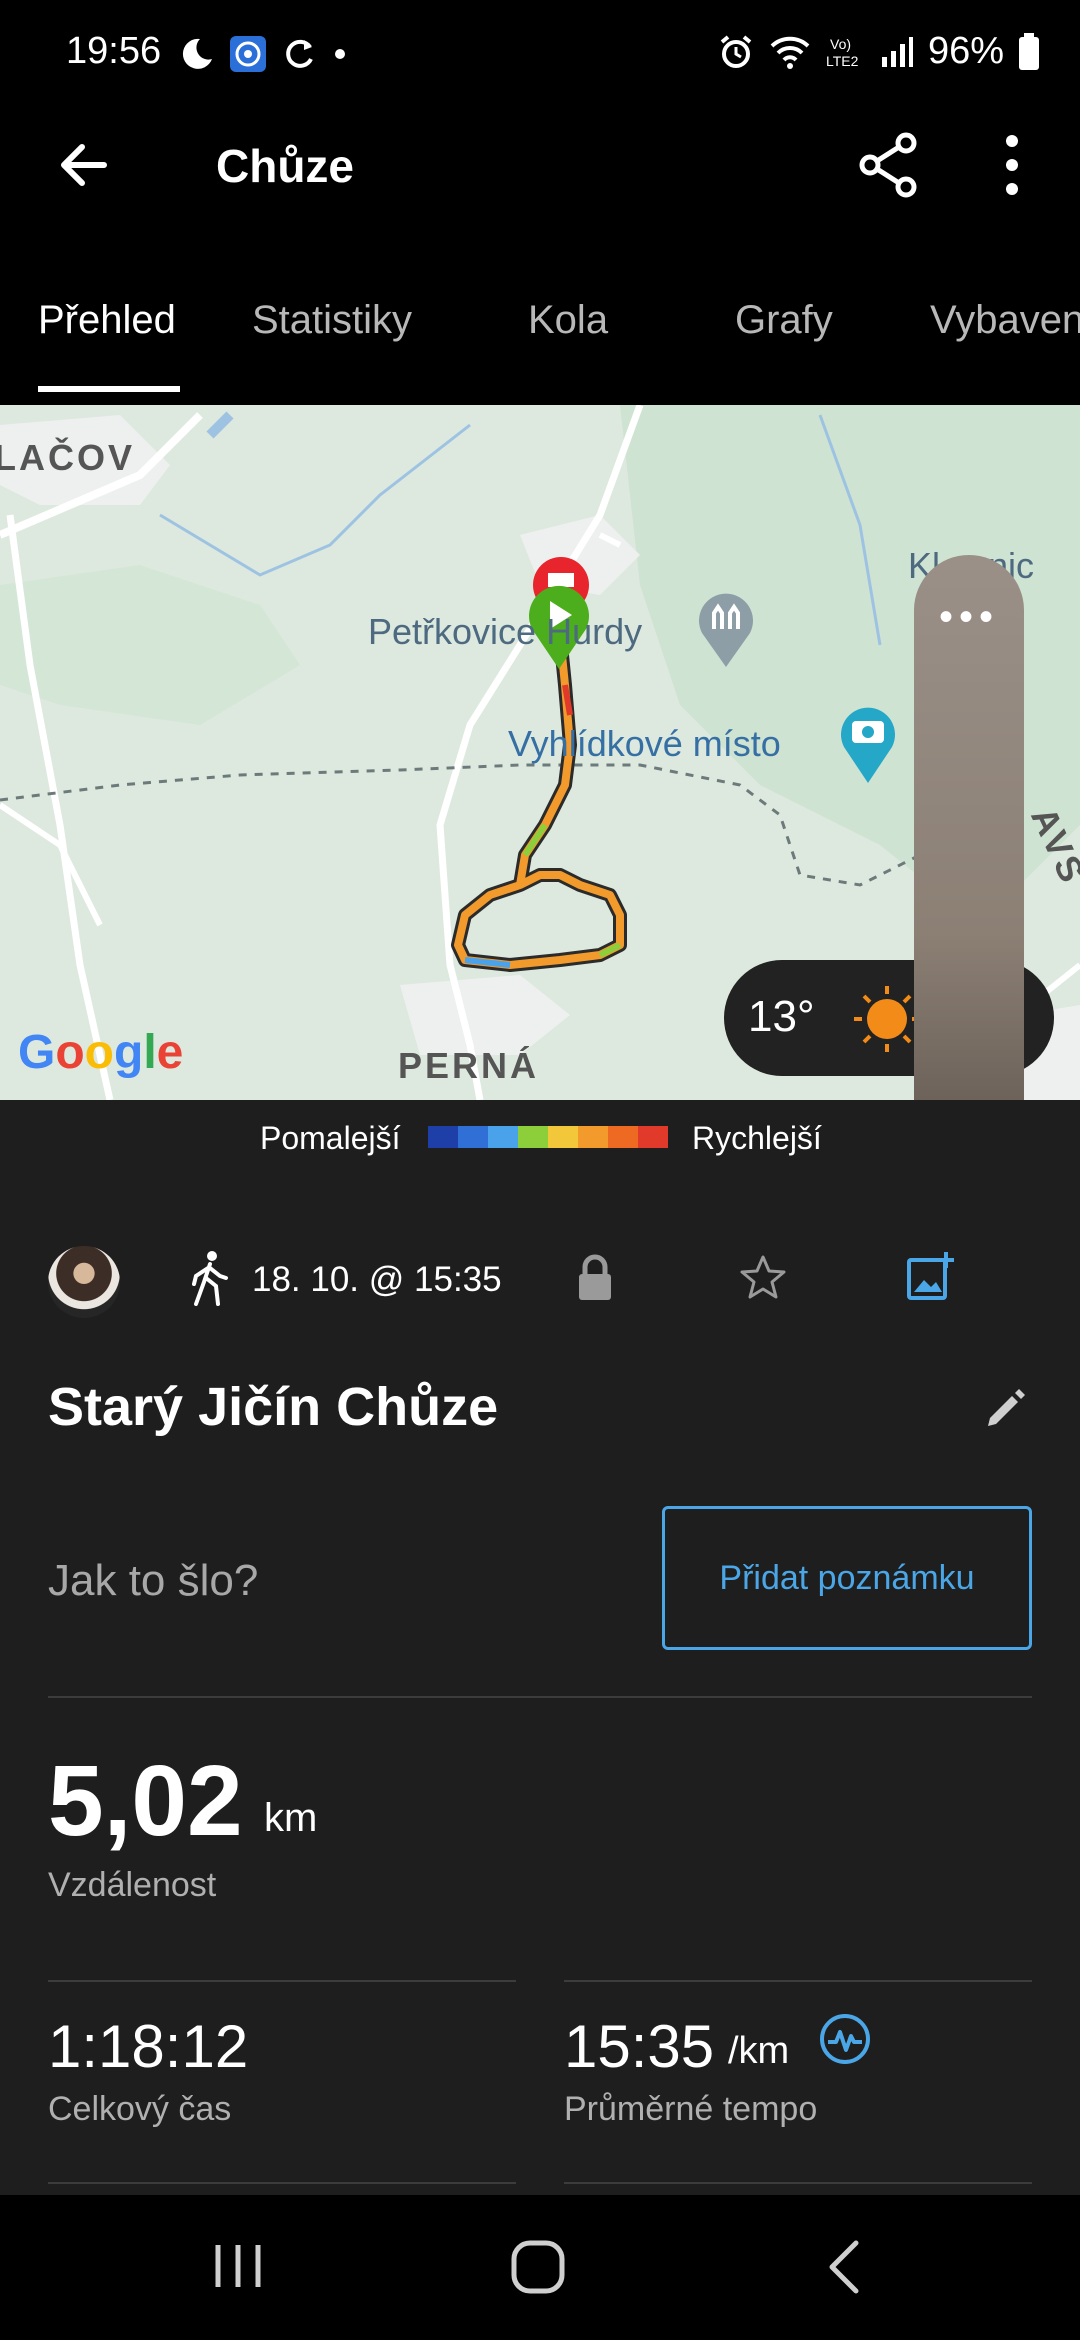  What do you see at coordinates (1005, 320) in the screenshot?
I see `tab-vybaveni: Vybaven` at bounding box center [1005, 320].